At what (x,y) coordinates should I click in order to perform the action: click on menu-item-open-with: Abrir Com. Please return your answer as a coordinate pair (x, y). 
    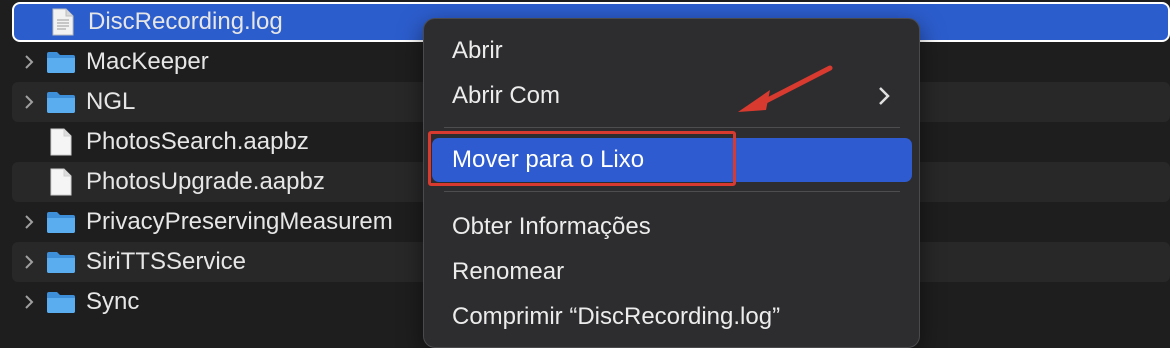
    Looking at the image, I should click on (672, 96).